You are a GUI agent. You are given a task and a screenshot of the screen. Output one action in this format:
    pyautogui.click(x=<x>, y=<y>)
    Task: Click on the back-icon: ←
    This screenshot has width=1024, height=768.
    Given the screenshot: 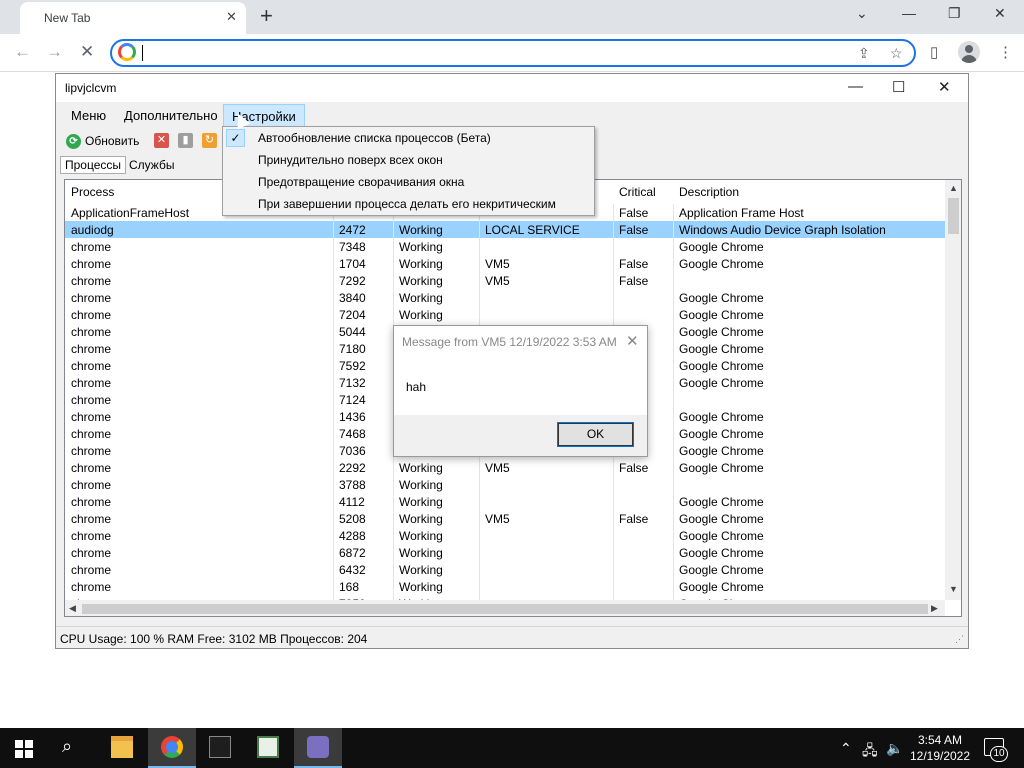 What is the action you would take?
    pyautogui.click(x=22, y=52)
    